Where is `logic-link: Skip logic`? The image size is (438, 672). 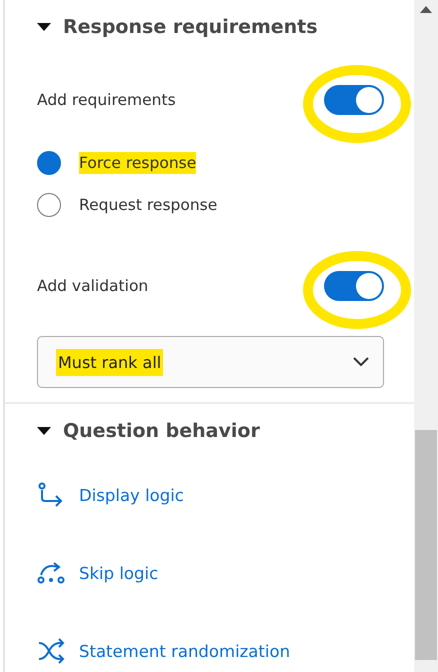 logic-link: Skip logic is located at coordinates (210, 573).